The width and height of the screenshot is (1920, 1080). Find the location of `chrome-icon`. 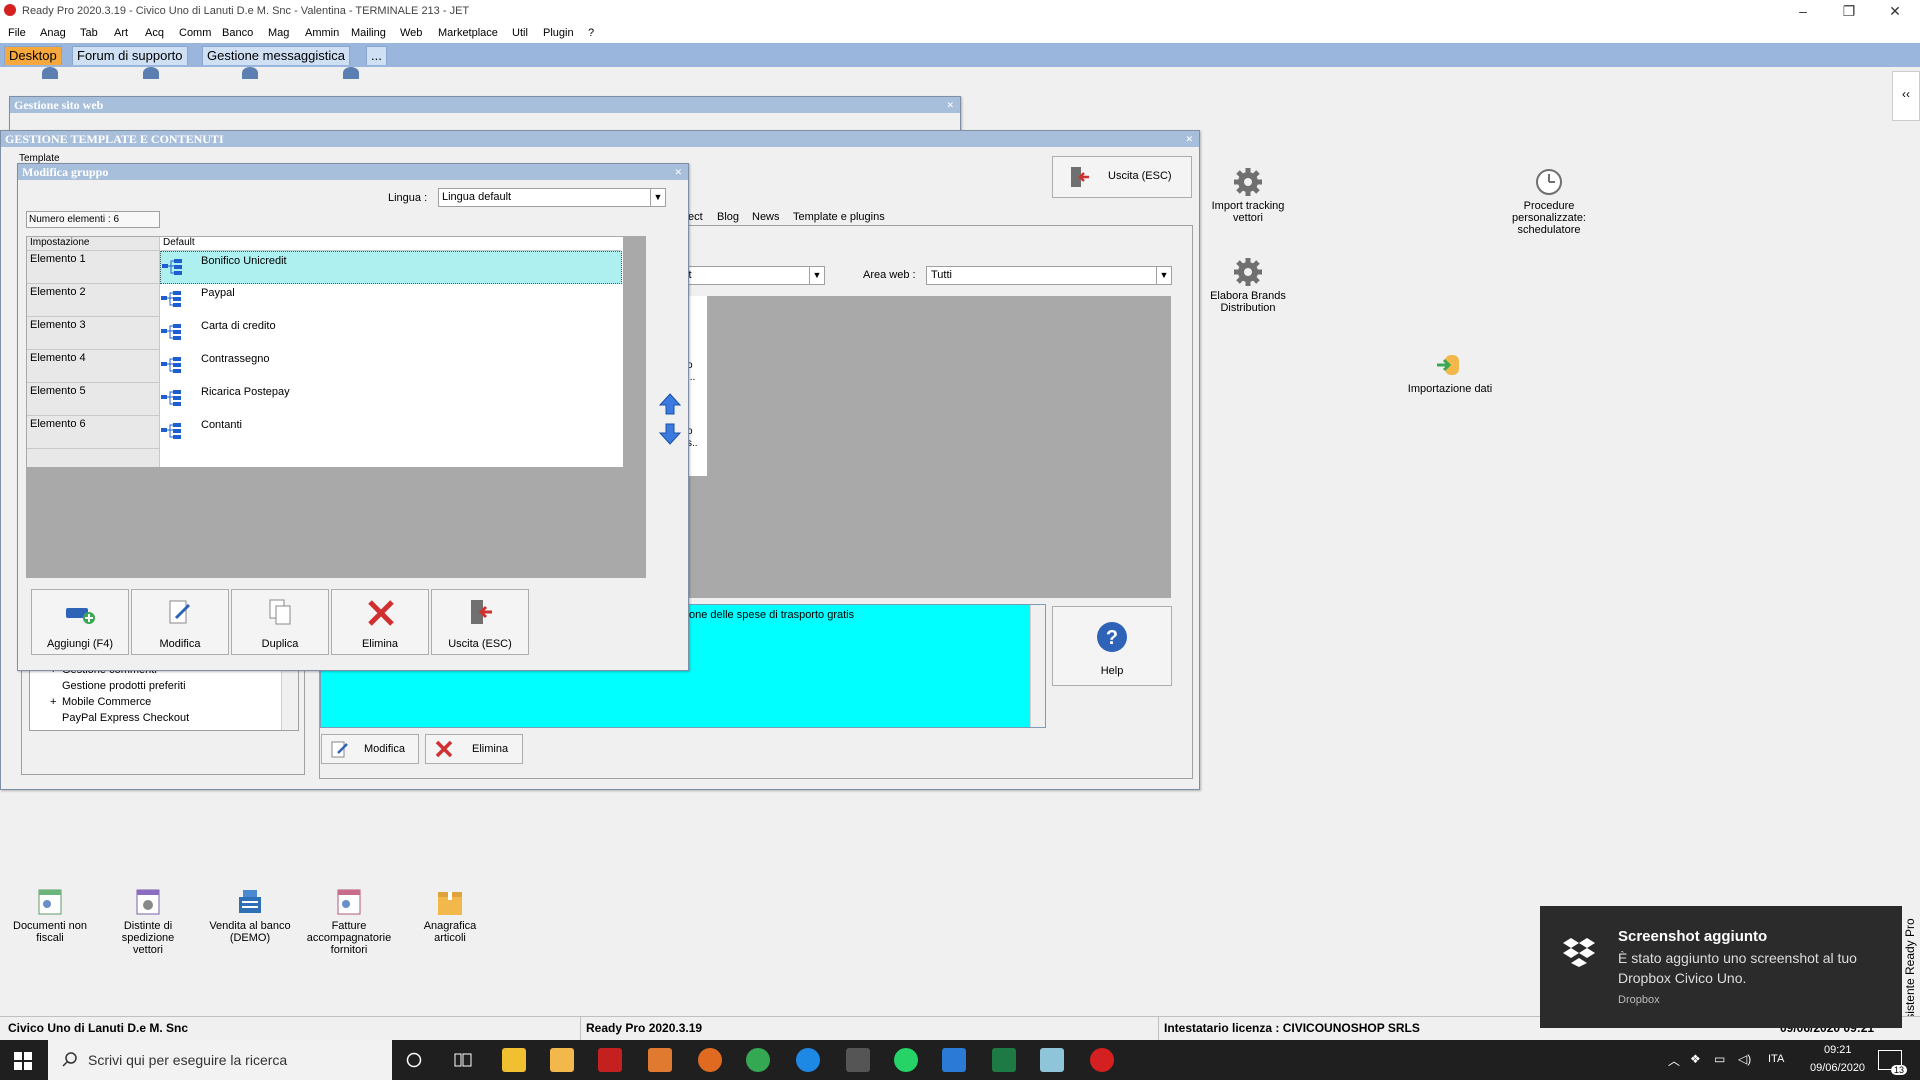

chrome-icon is located at coordinates (758, 1060).